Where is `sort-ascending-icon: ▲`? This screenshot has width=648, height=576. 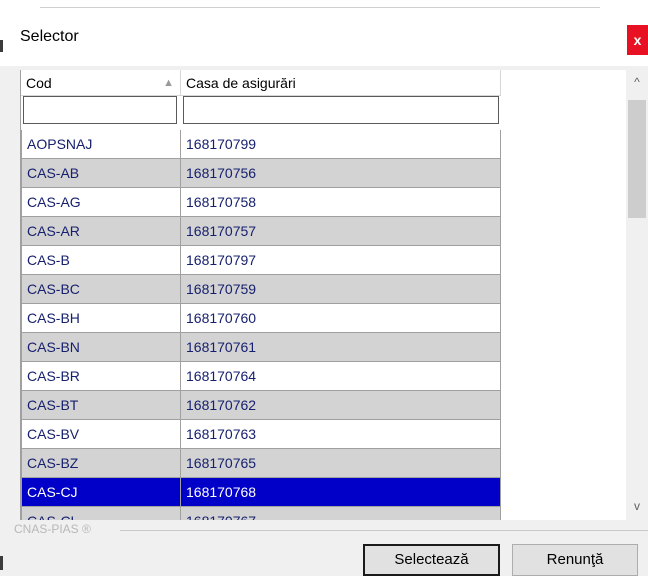 sort-ascending-icon: ▲ is located at coordinates (168, 83).